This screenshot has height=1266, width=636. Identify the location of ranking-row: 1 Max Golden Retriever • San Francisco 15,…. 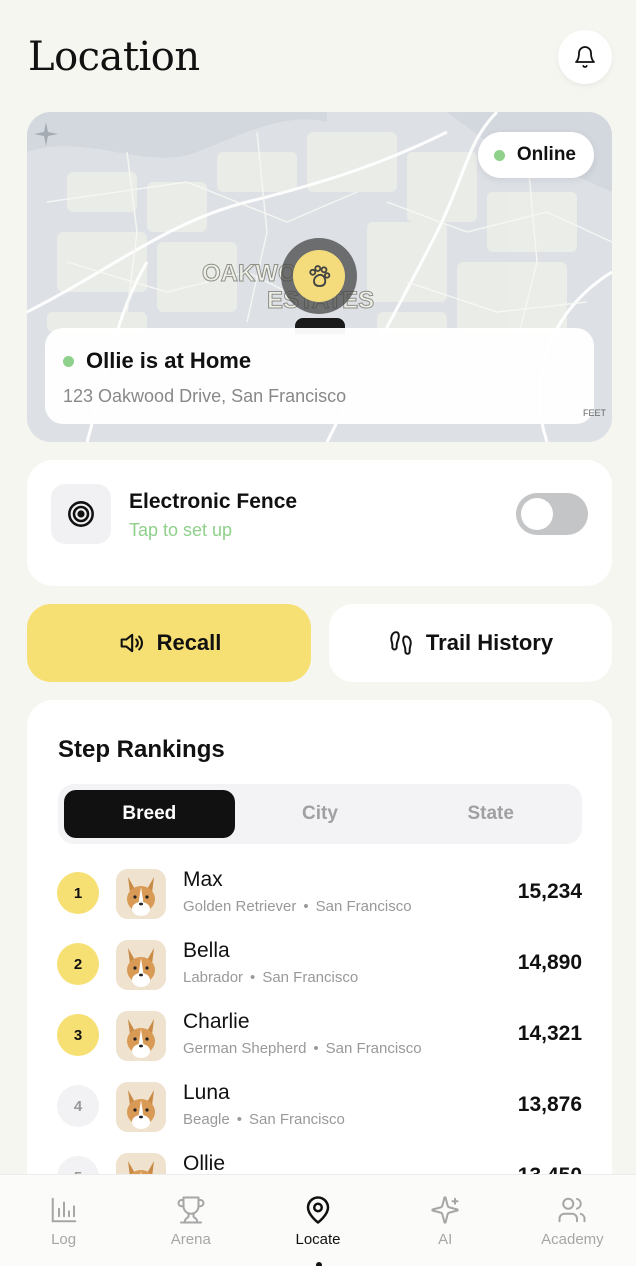
(319, 901).